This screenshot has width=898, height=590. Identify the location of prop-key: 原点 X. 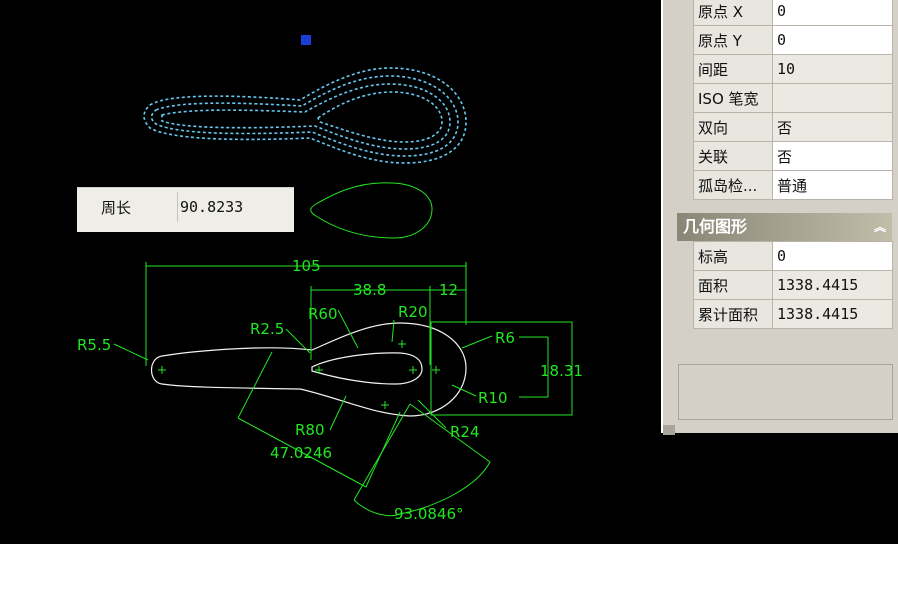
(733, 13).